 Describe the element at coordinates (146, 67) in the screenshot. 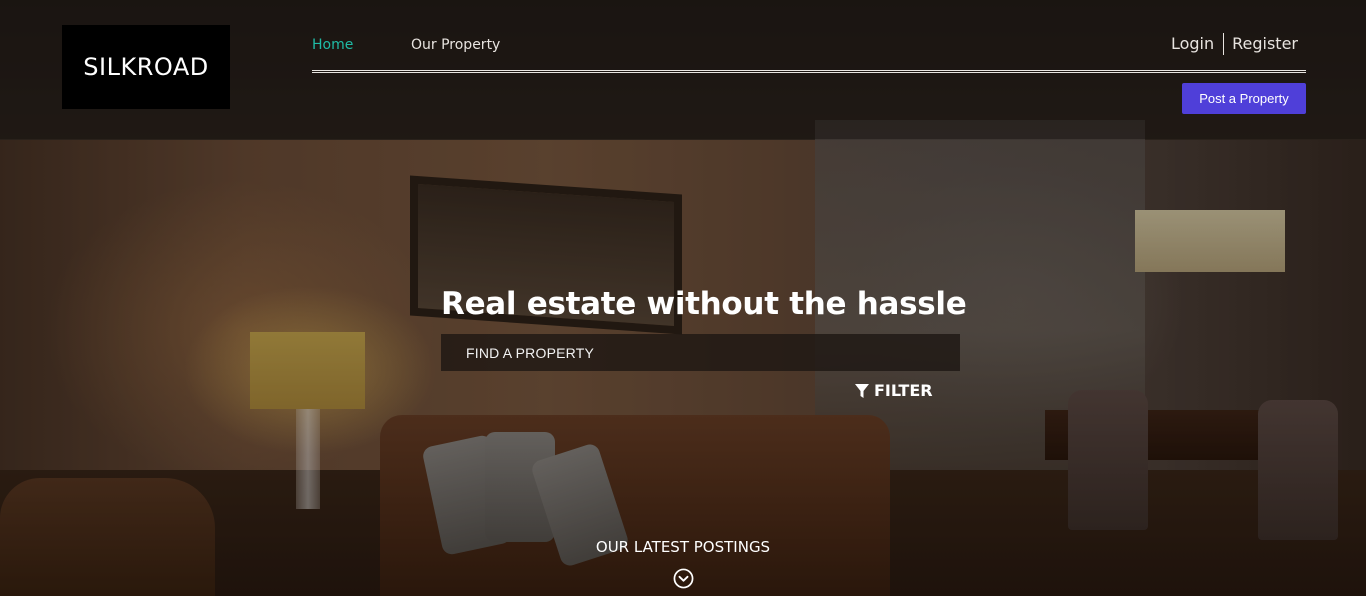

I see `site-logo: SILKROAD` at that location.